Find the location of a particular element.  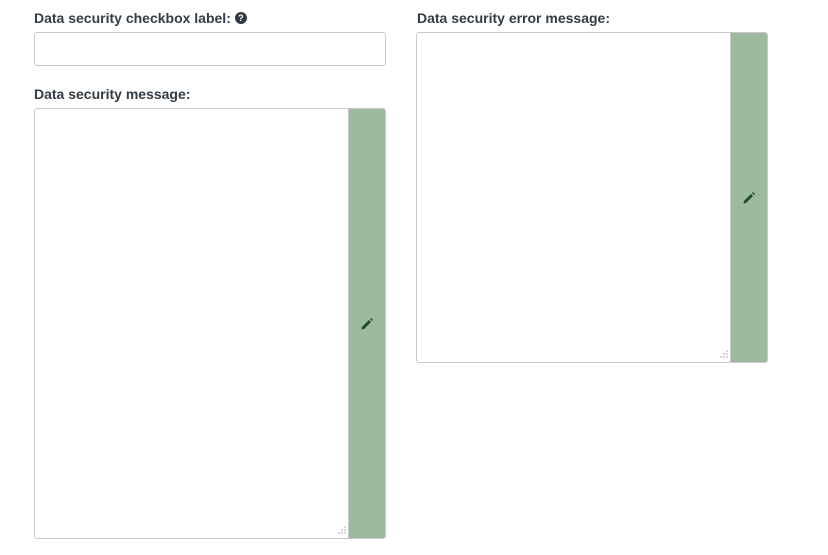

error-edit-button is located at coordinates (748, 197).